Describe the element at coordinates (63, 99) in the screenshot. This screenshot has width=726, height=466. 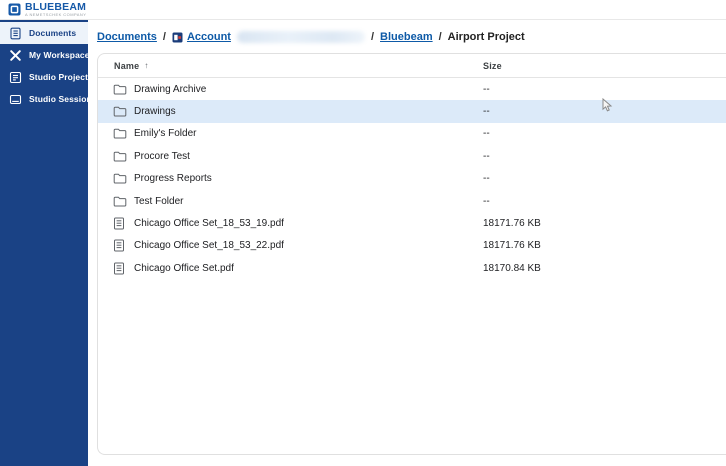
I see `sidebar-item-label: Studio Sessions` at that location.